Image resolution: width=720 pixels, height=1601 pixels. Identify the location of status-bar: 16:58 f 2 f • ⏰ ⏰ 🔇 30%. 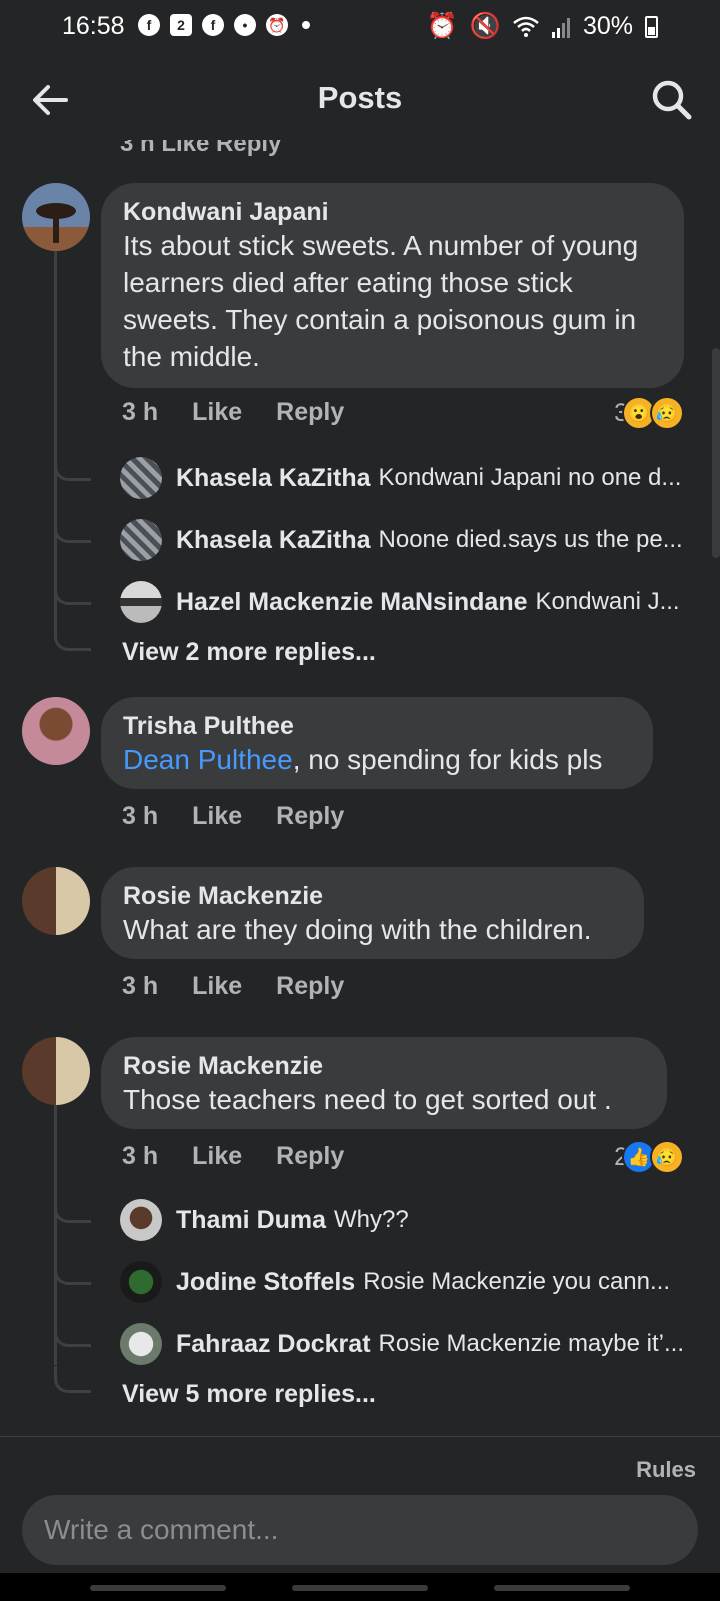
(360, 26).